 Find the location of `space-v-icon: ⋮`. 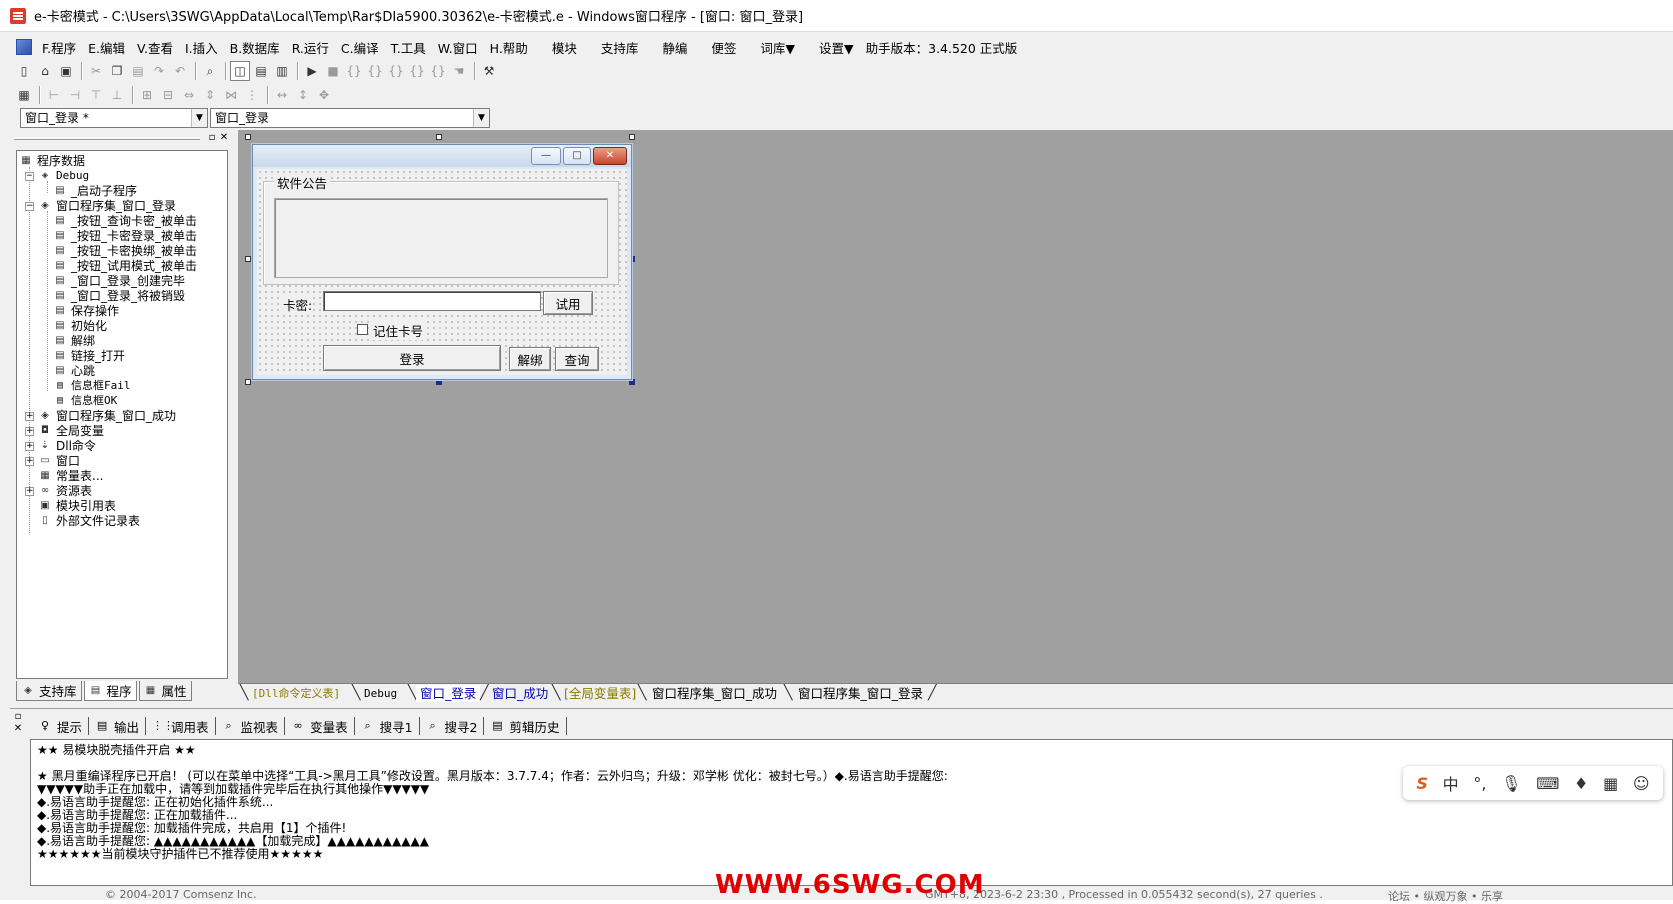

space-v-icon: ⋮ is located at coordinates (252, 95).